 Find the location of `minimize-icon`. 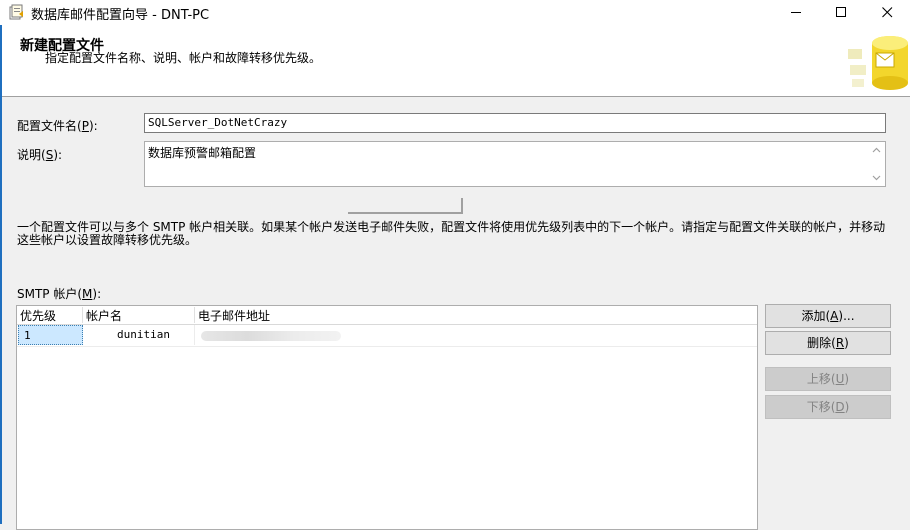

minimize-icon is located at coordinates (795, 12).